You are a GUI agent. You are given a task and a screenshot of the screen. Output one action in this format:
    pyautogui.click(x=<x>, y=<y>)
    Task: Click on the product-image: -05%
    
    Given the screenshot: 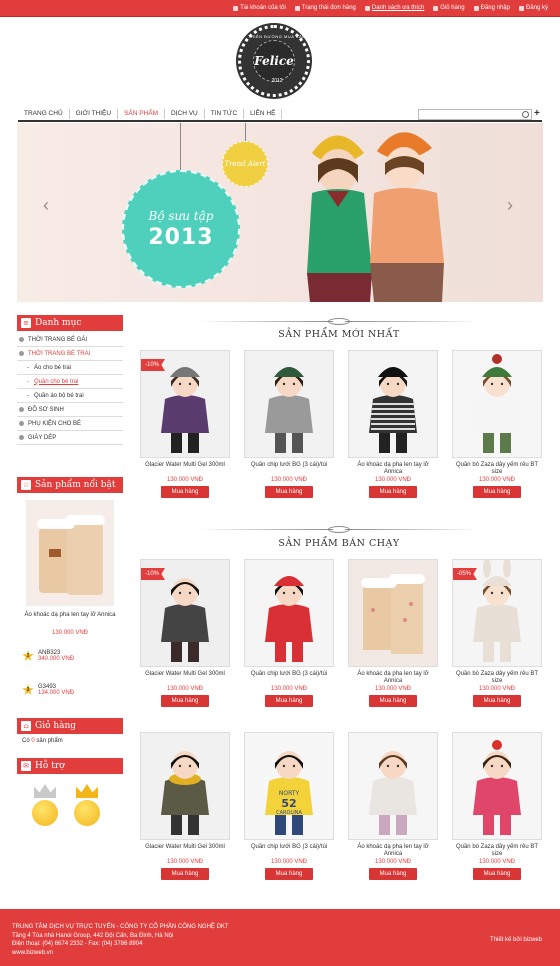 What is the action you would take?
    pyautogui.click(x=497, y=613)
    